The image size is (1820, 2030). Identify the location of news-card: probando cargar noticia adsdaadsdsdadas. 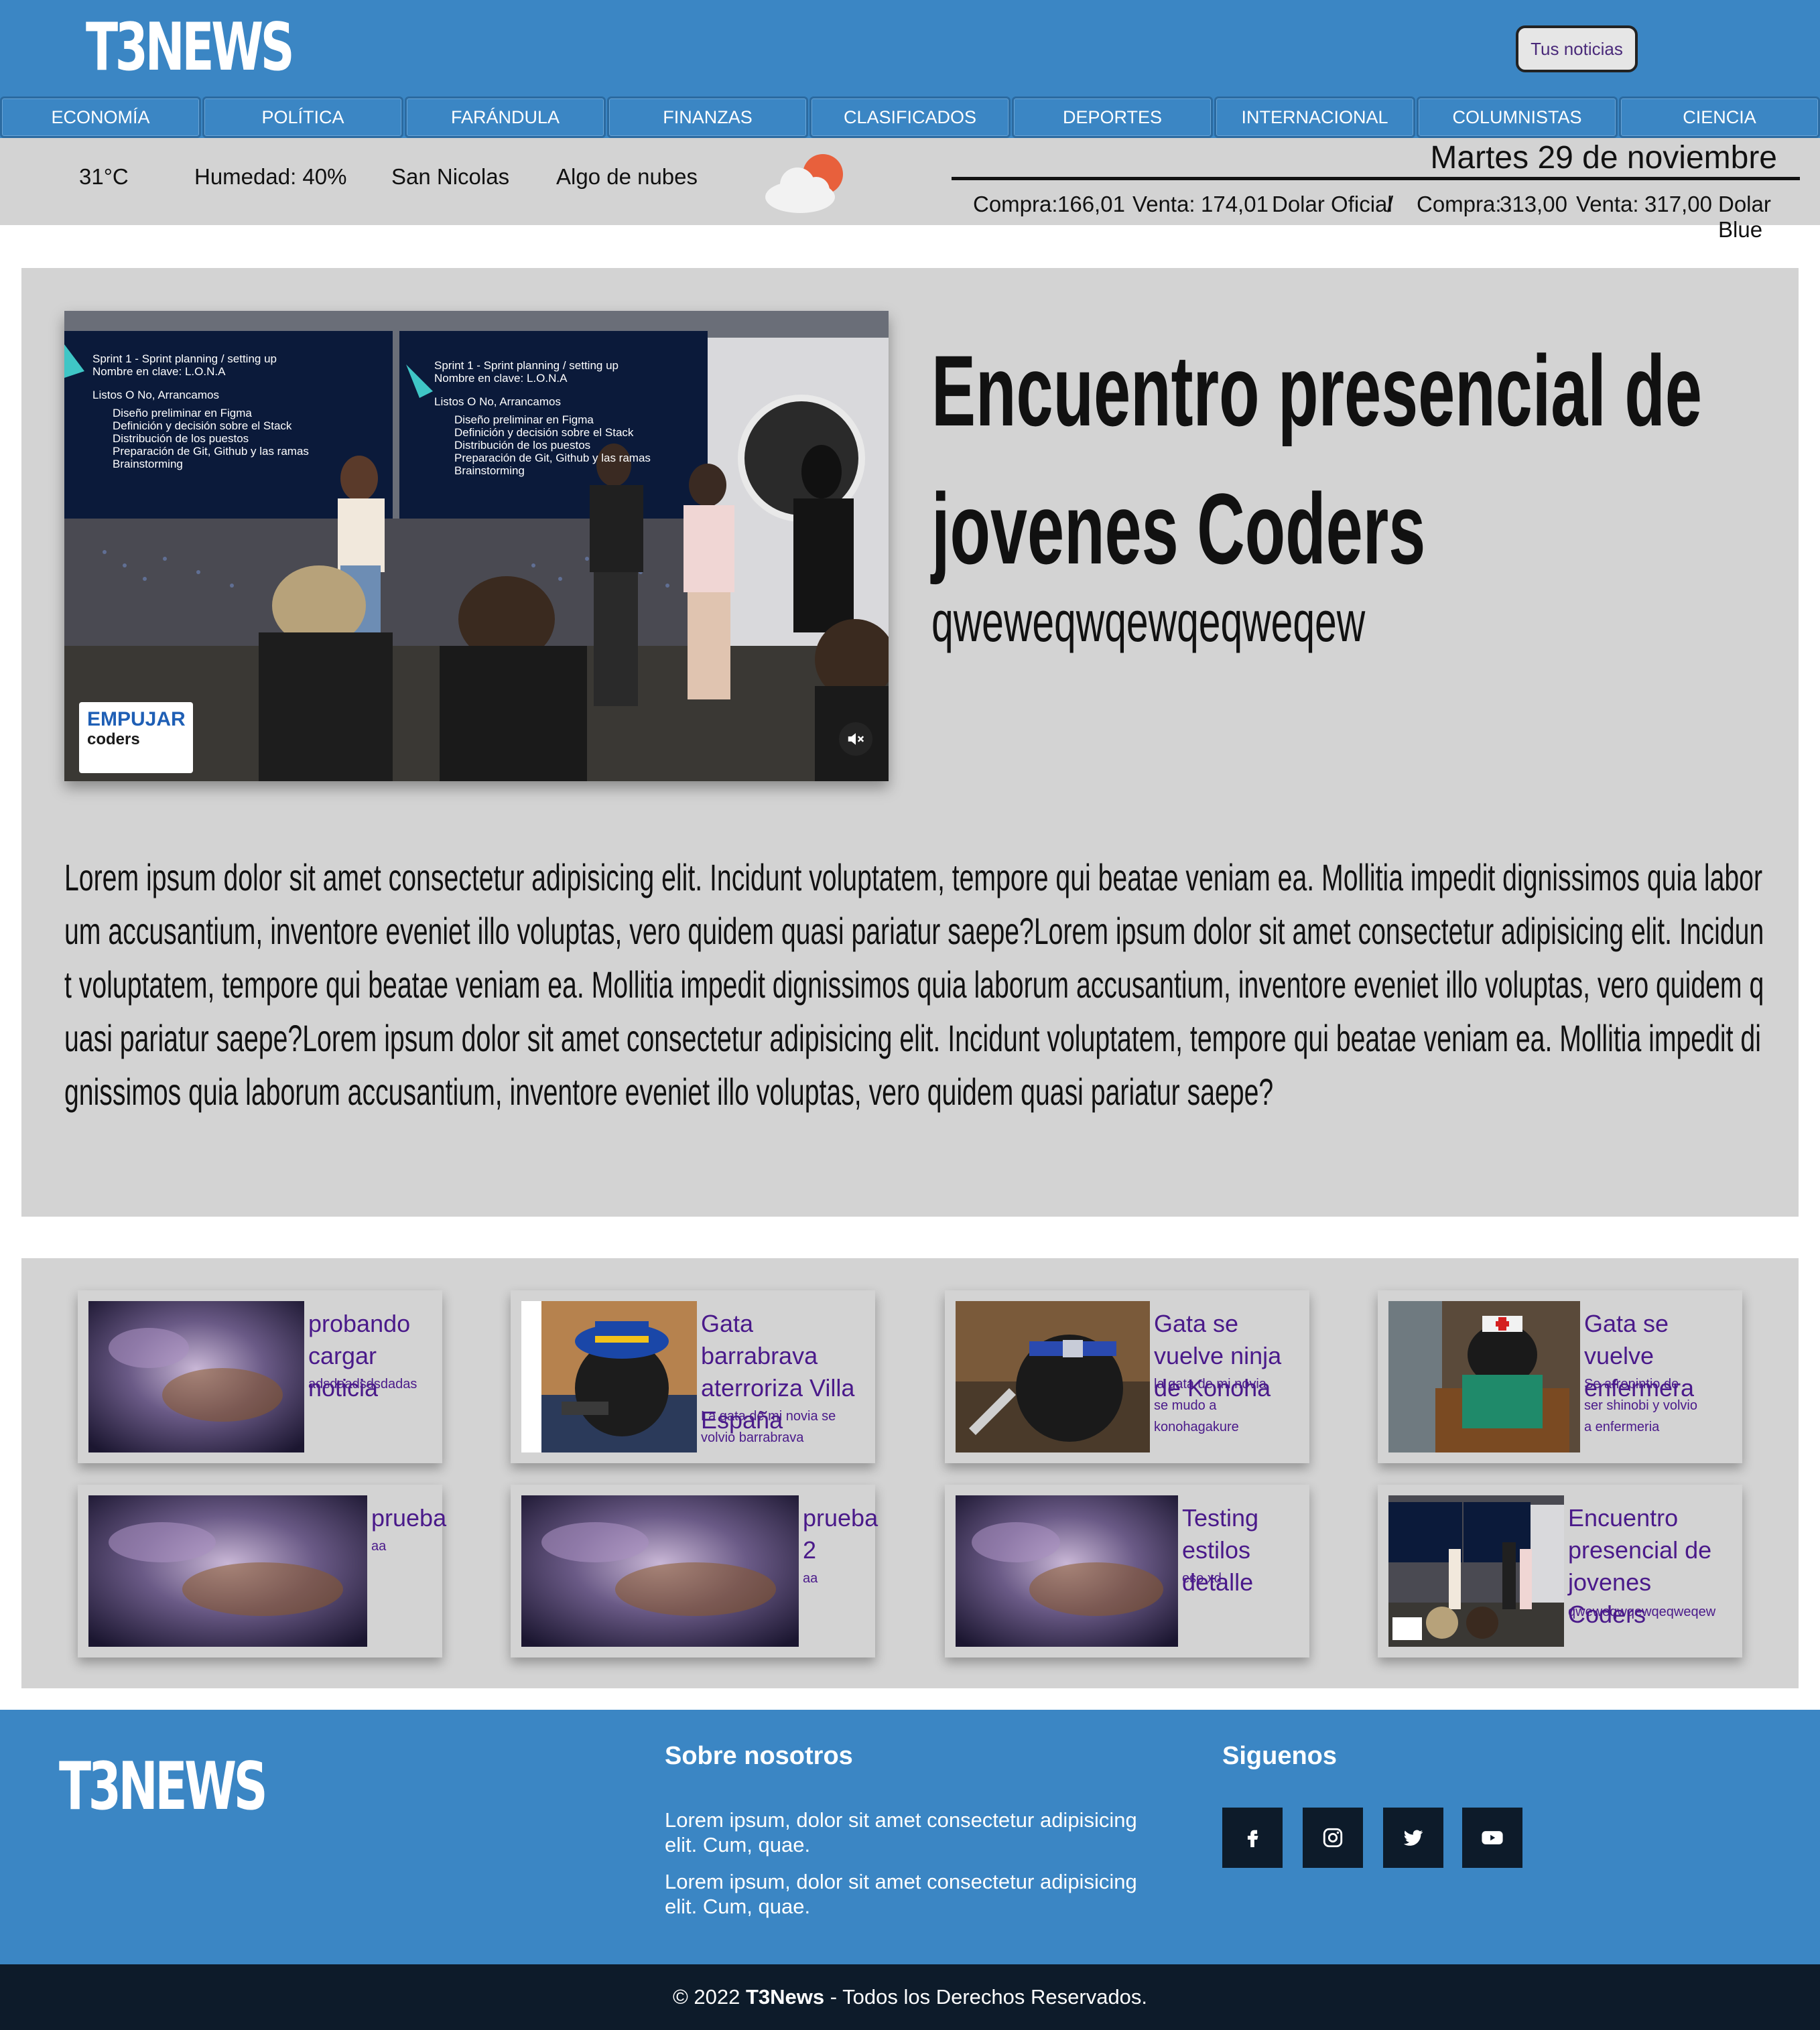
(260, 1376).